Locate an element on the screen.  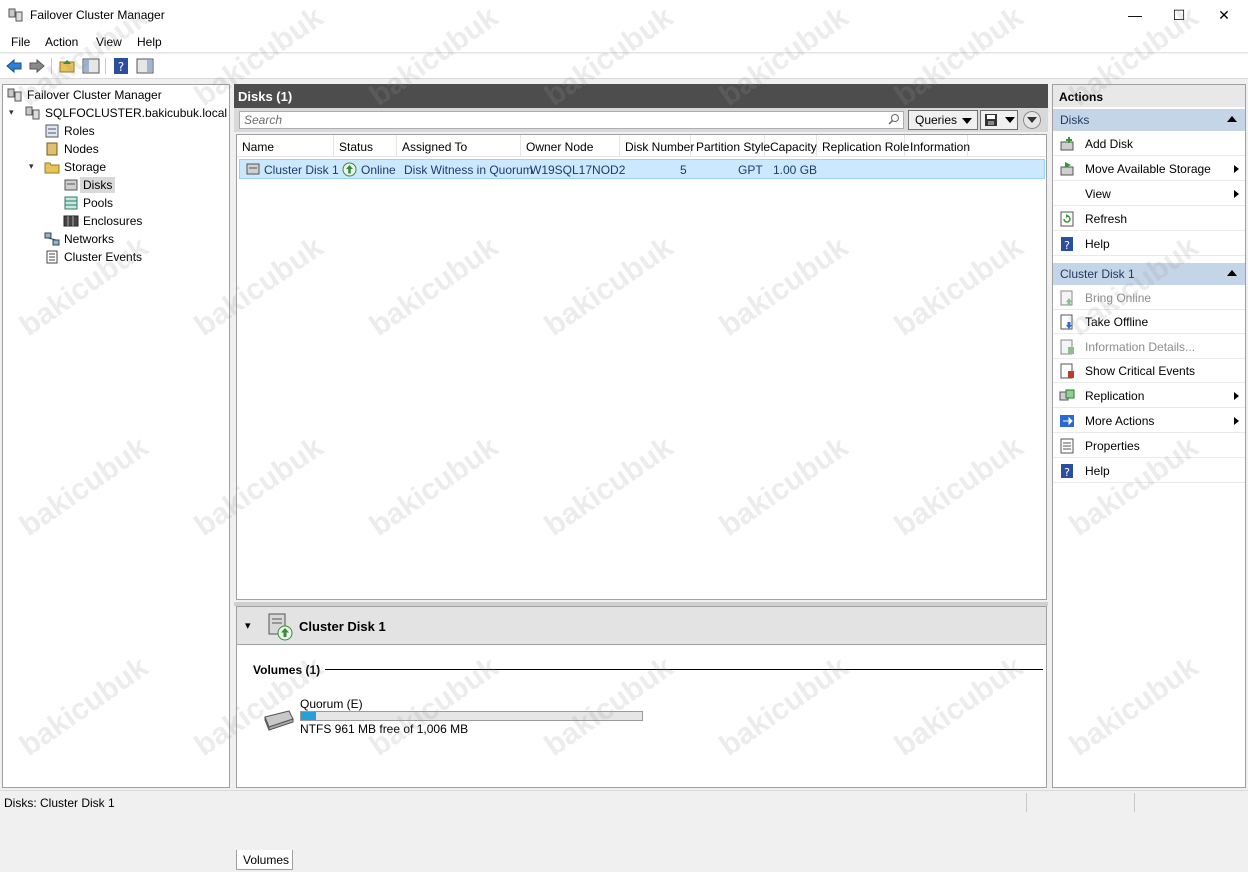
collapse-button is located at coordinates (1032, 120).